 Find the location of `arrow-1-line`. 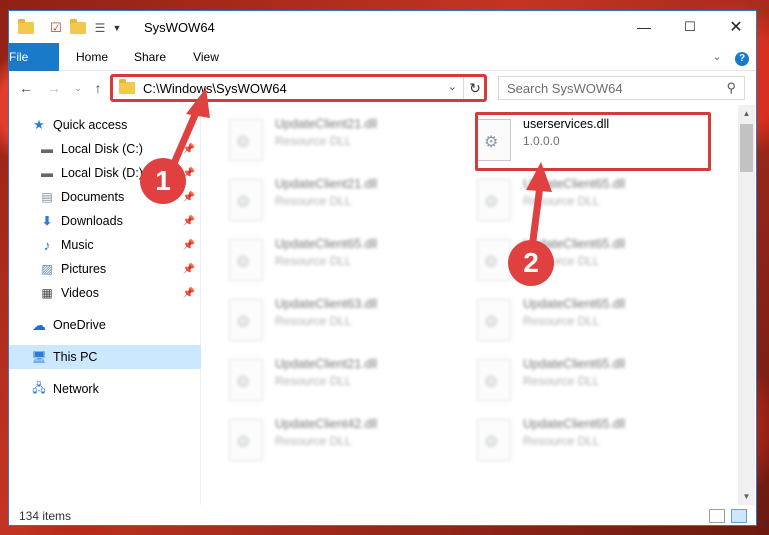

arrow-1-line is located at coordinates (185, 138).